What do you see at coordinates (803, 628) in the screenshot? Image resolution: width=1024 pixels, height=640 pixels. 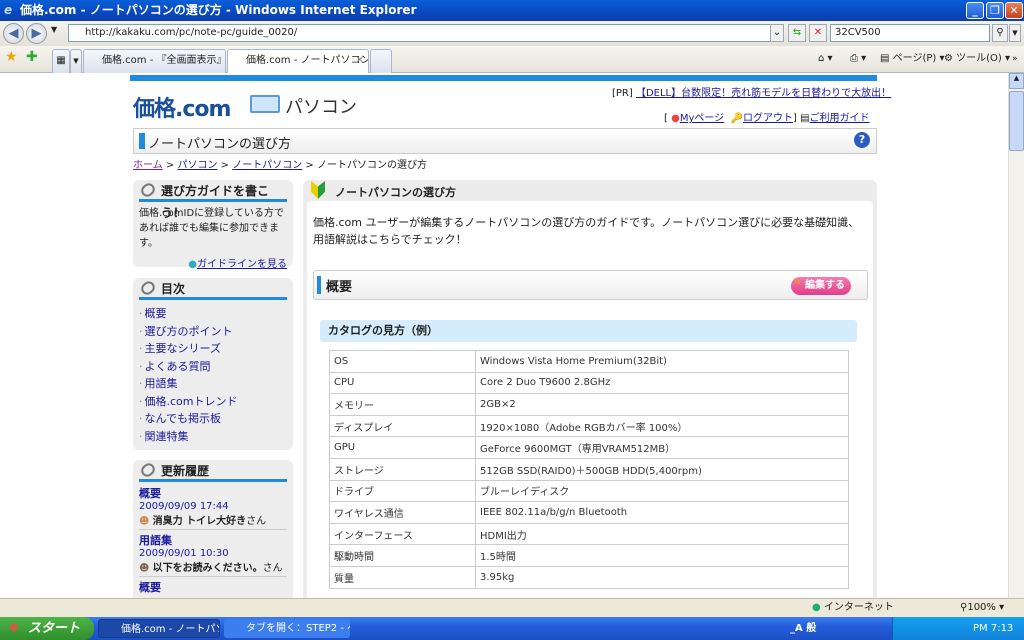 I see `ime-bar: _A 般` at bounding box center [803, 628].